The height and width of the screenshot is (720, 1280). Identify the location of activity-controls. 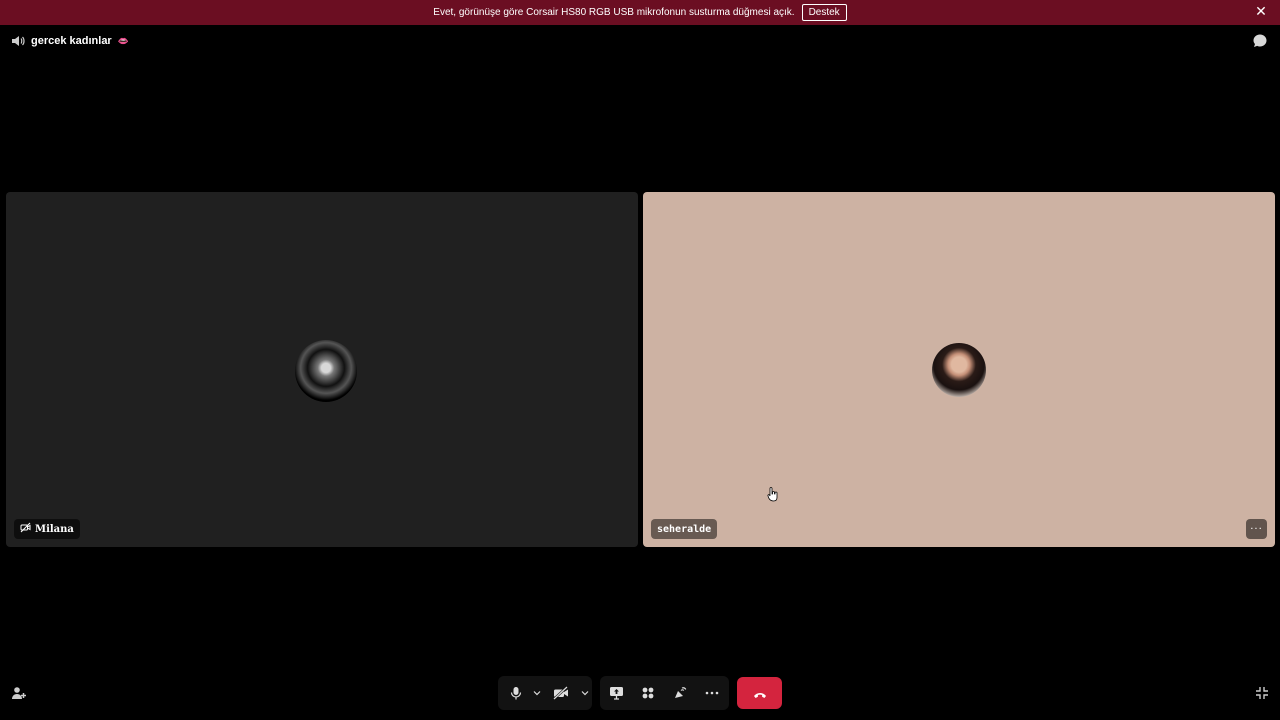
(664, 693).